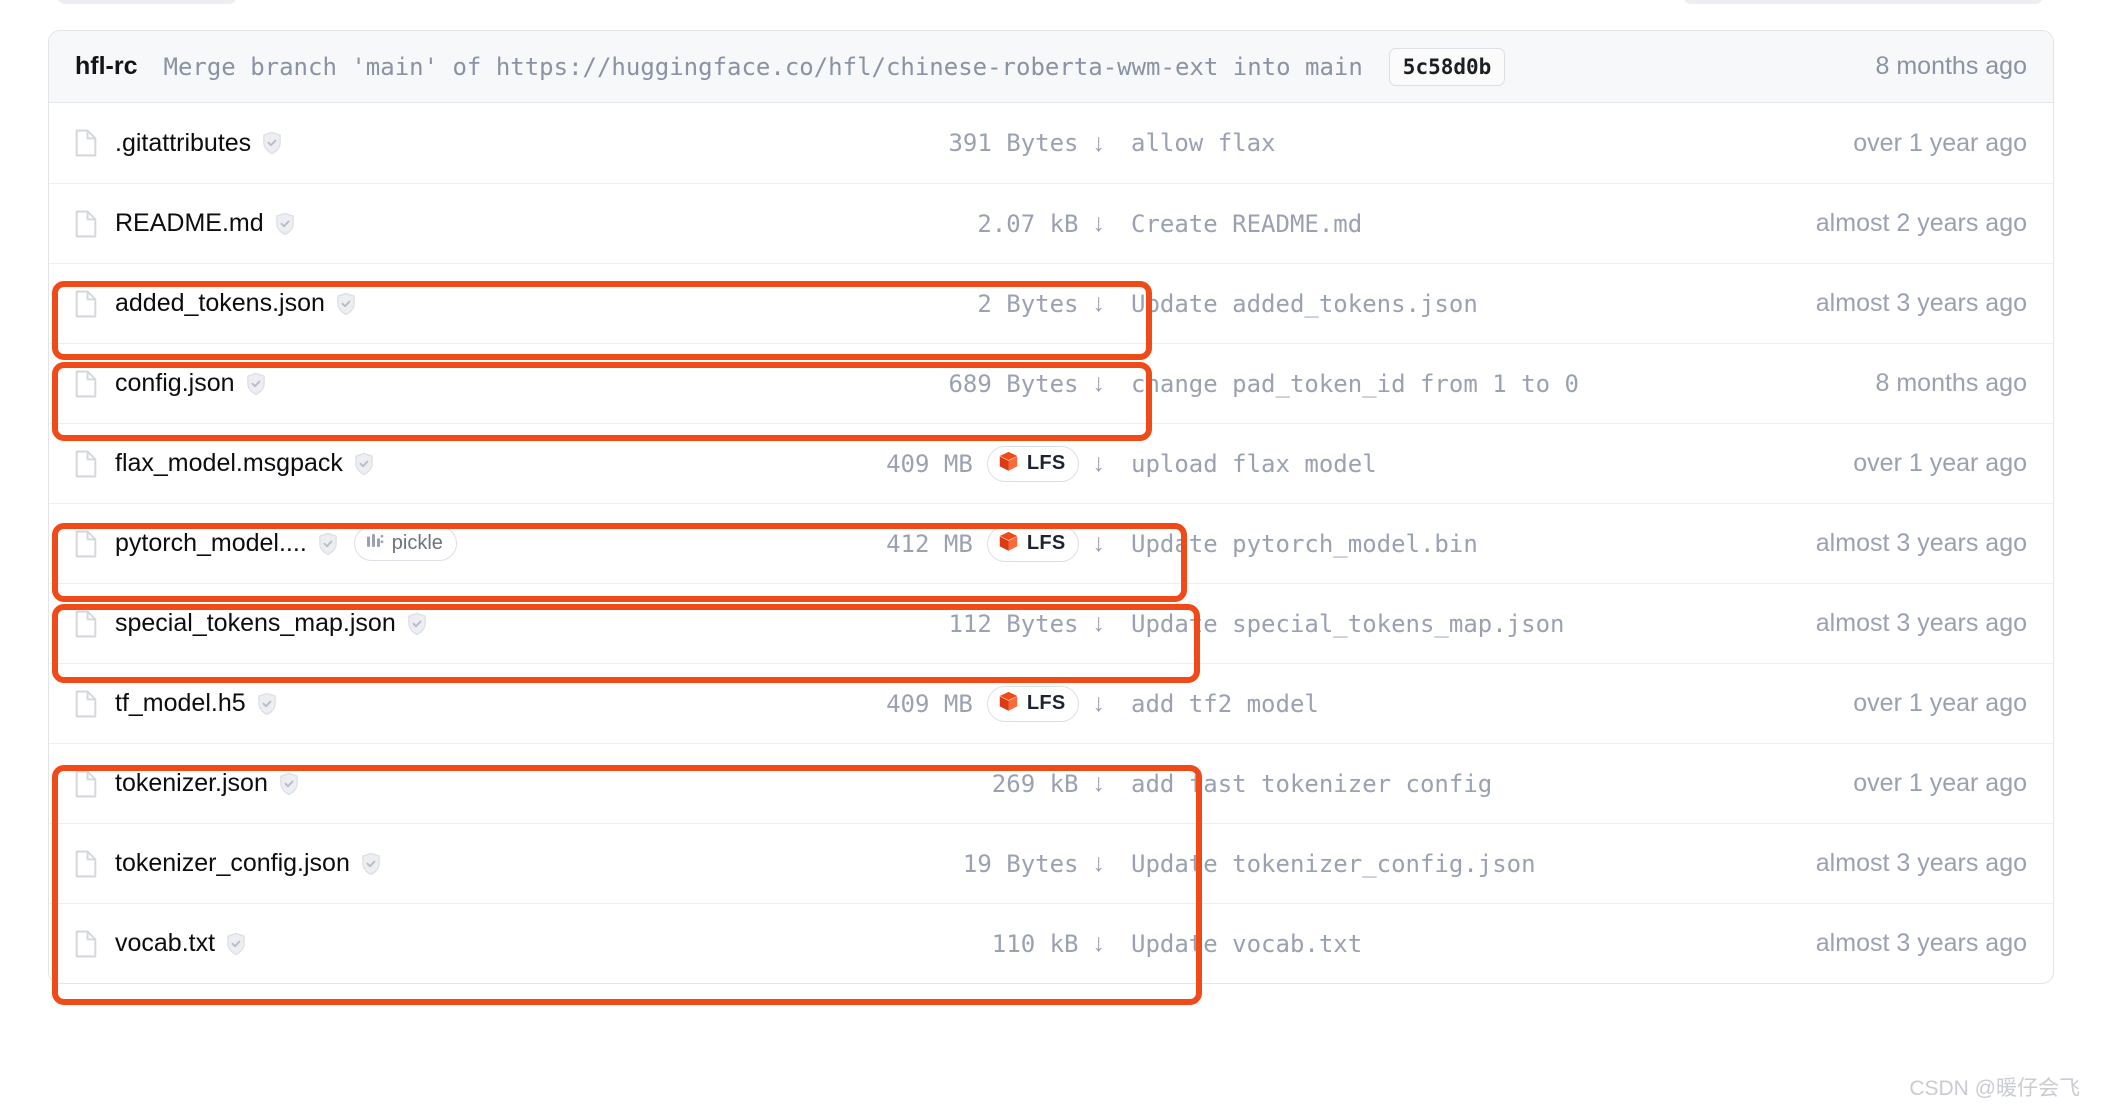 This screenshot has width=2102, height=1116. I want to click on commit-sha-badge: 5c58d0b, so click(1447, 66).